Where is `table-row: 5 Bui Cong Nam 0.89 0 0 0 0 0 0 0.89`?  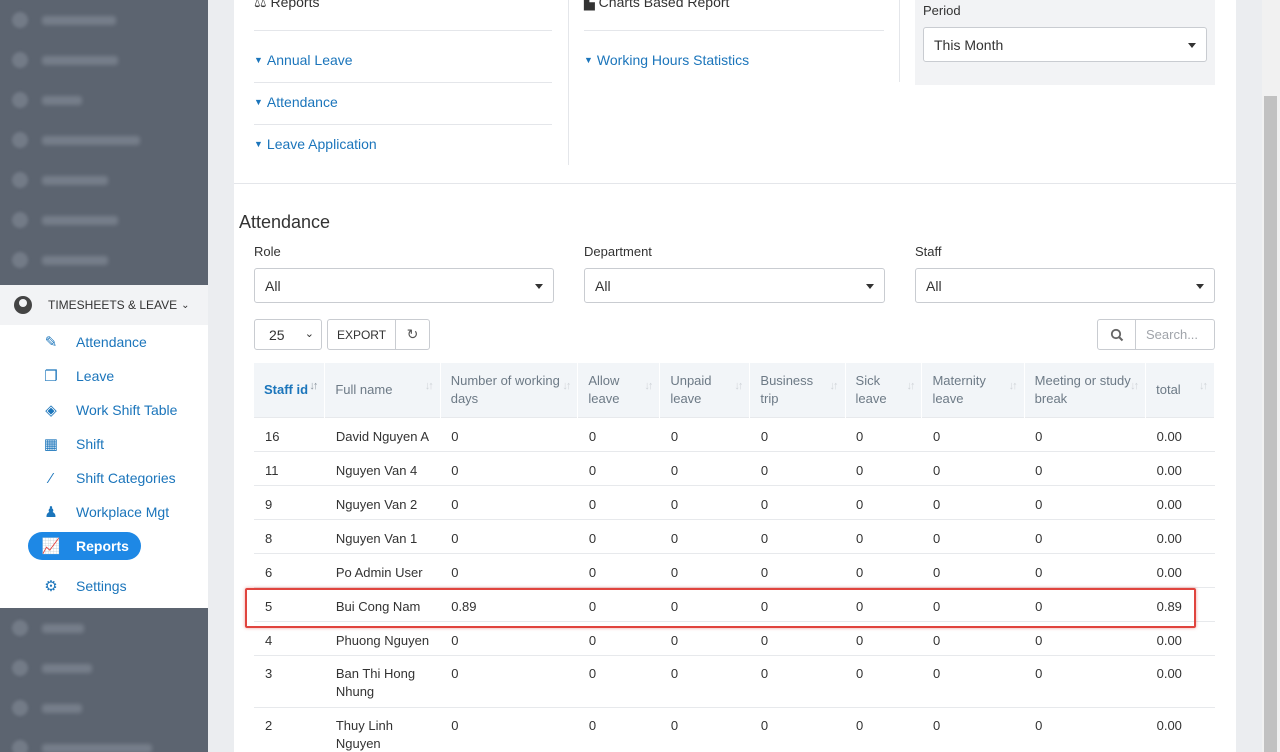 table-row: 5 Bui Cong Nam 0.89 0 0 0 0 0 0 0.89 is located at coordinates (734, 603).